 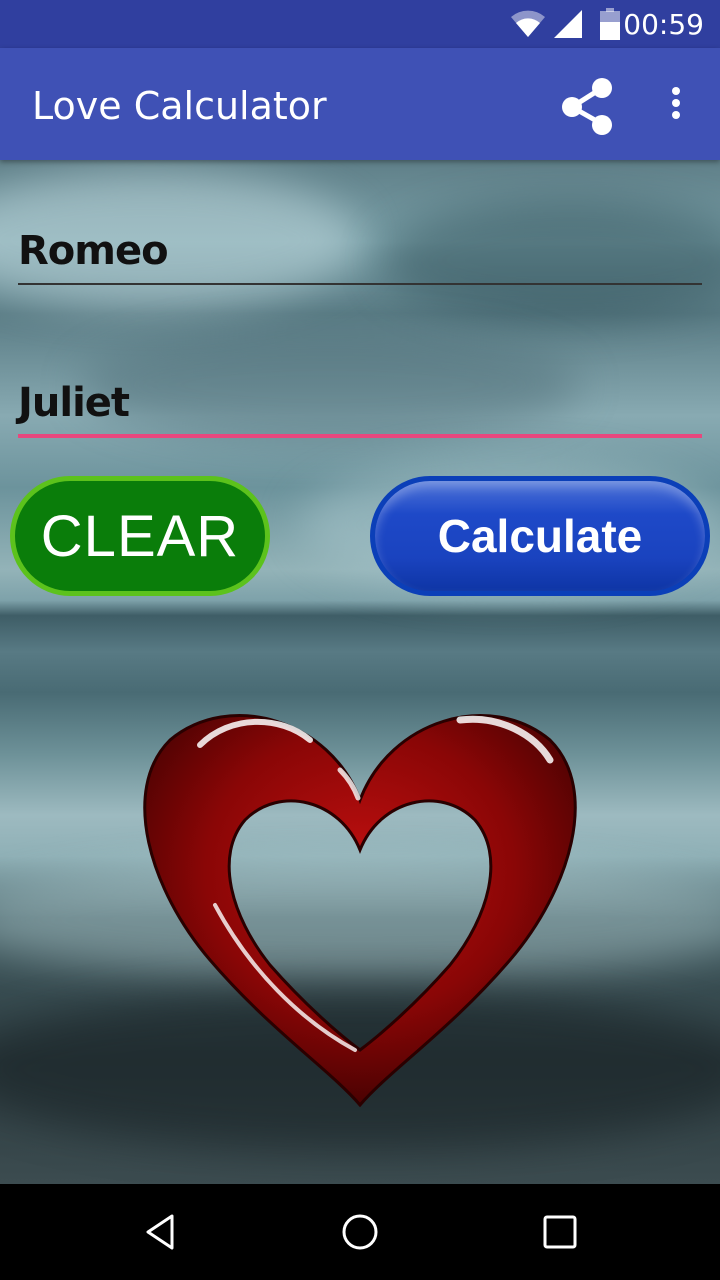 I want to click on clear-button-label: CLEAR, so click(x=140, y=536).